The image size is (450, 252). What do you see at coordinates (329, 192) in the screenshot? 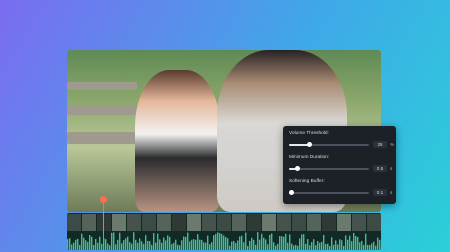
I see `softening-buffer-slider` at bounding box center [329, 192].